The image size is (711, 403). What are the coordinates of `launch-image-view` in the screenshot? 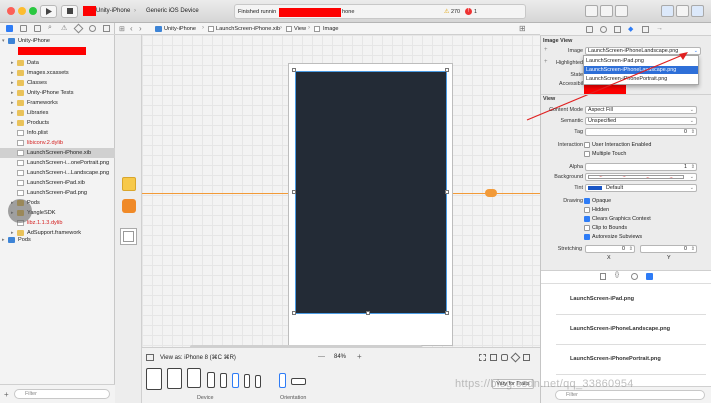 It's located at (371, 192).